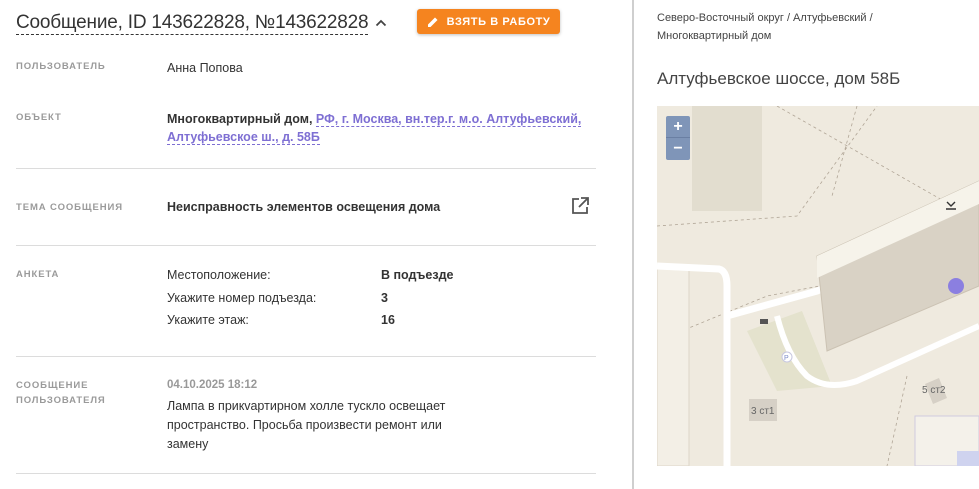 The height and width of the screenshot is (489, 979). I want to click on pencil-icon, so click(432, 22).